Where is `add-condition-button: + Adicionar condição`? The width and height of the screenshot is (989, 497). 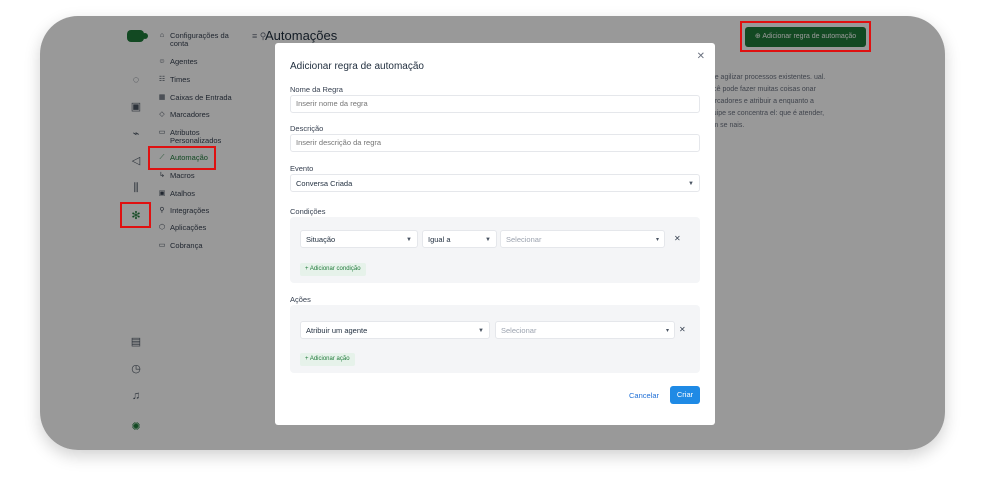 add-condition-button: + Adicionar condição is located at coordinates (333, 269).